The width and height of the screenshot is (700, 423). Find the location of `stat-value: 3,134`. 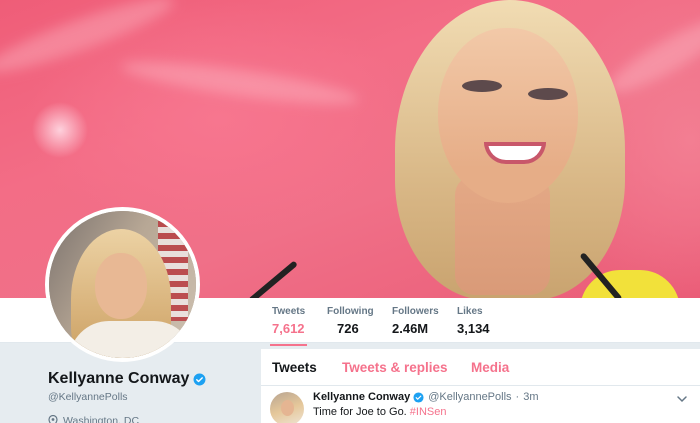

stat-value: 3,134 is located at coordinates (473, 328).